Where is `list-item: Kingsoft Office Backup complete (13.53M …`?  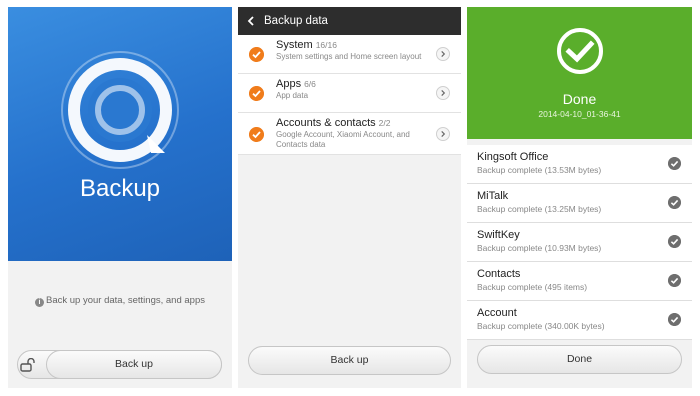 list-item: Kingsoft Office Backup complete (13.53M … is located at coordinates (579, 164).